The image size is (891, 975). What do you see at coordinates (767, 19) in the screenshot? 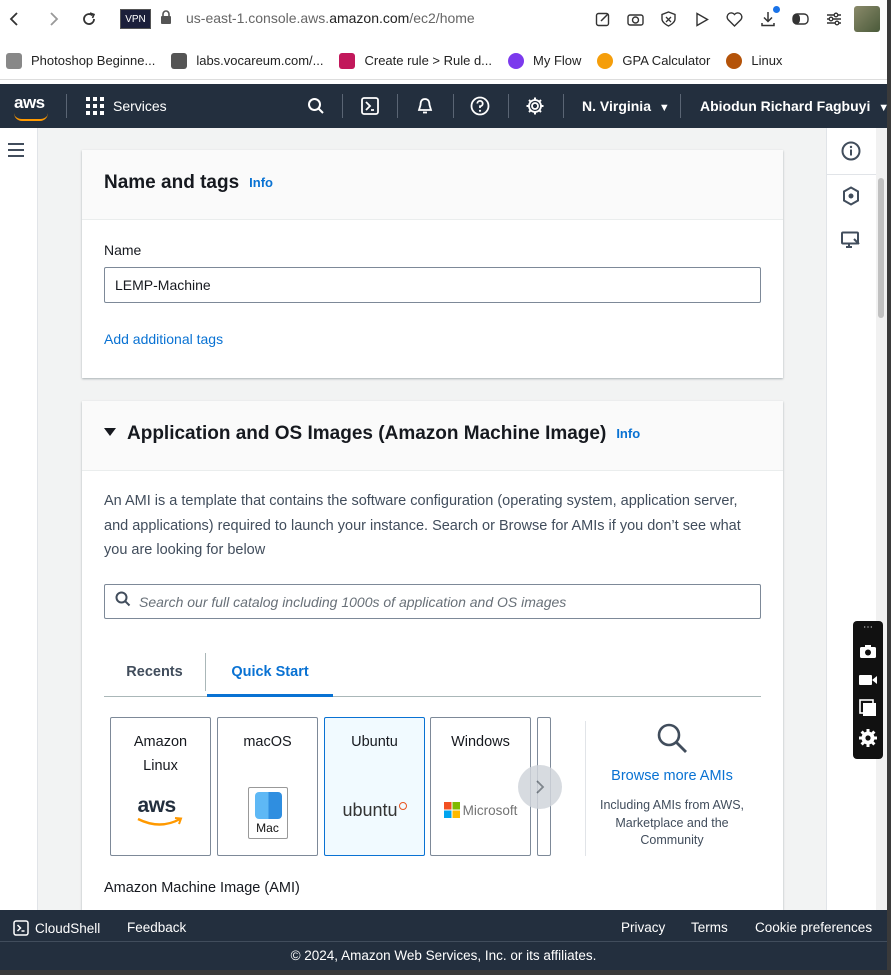
I see `download-icon` at bounding box center [767, 19].